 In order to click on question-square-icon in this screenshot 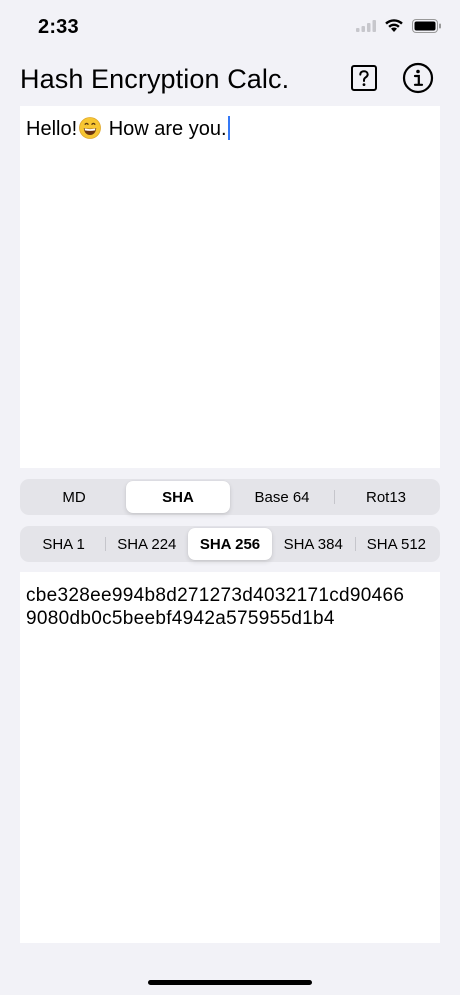, I will do `click(364, 80)`.